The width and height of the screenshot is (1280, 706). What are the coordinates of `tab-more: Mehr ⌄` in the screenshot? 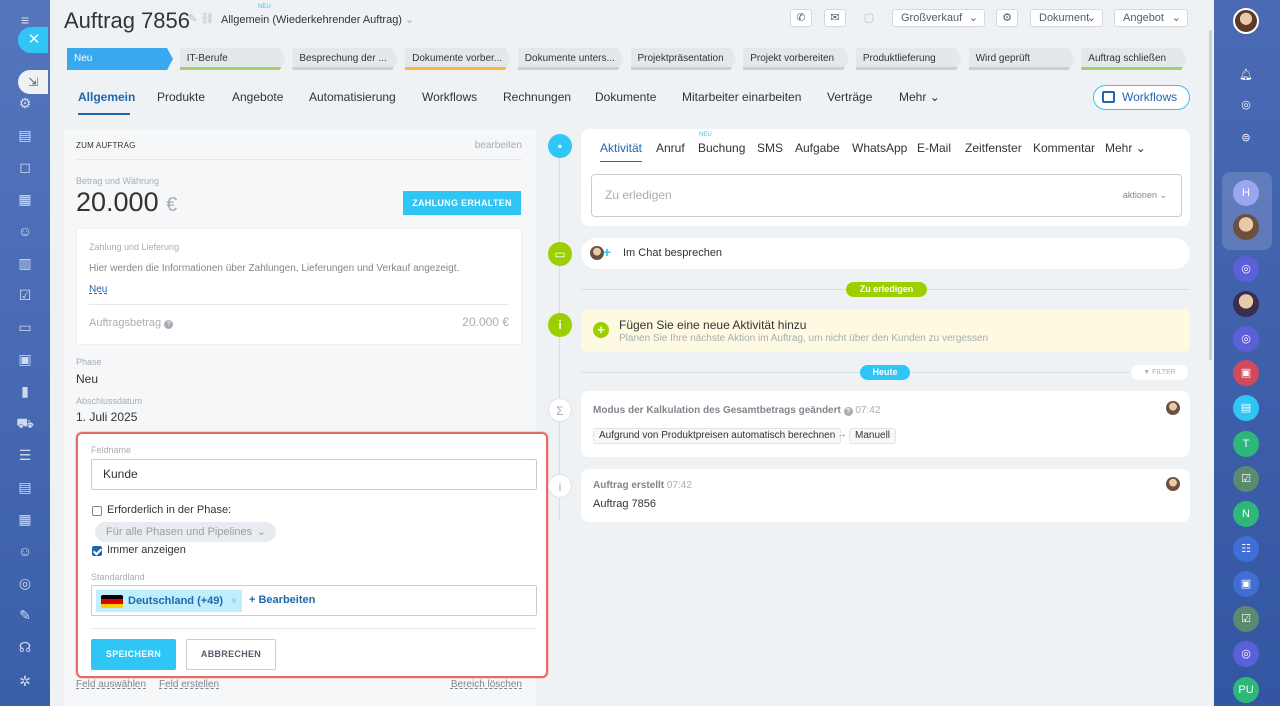 It's located at (1125, 148).